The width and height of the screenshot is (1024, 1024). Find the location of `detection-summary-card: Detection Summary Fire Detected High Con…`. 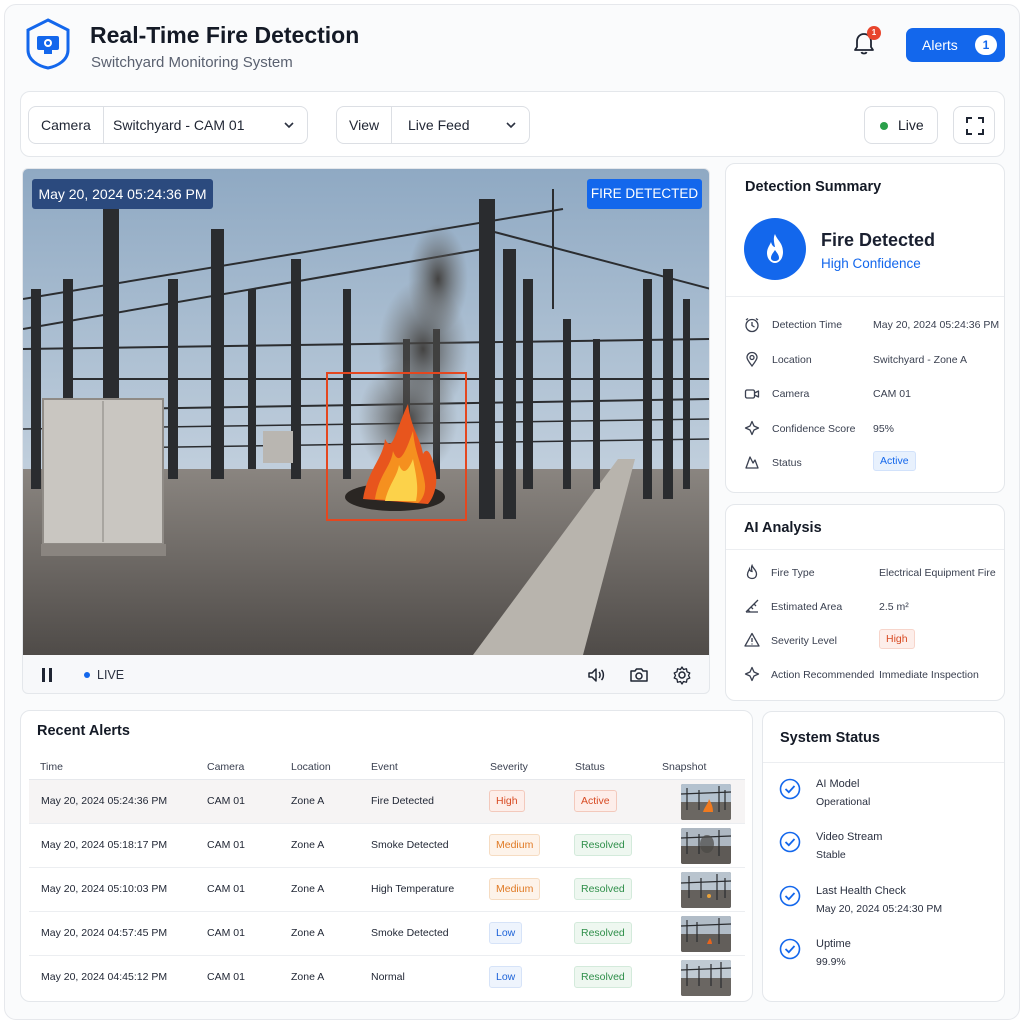

detection-summary-card: Detection Summary Fire Detected High Con… is located at coordinates (865, 328).